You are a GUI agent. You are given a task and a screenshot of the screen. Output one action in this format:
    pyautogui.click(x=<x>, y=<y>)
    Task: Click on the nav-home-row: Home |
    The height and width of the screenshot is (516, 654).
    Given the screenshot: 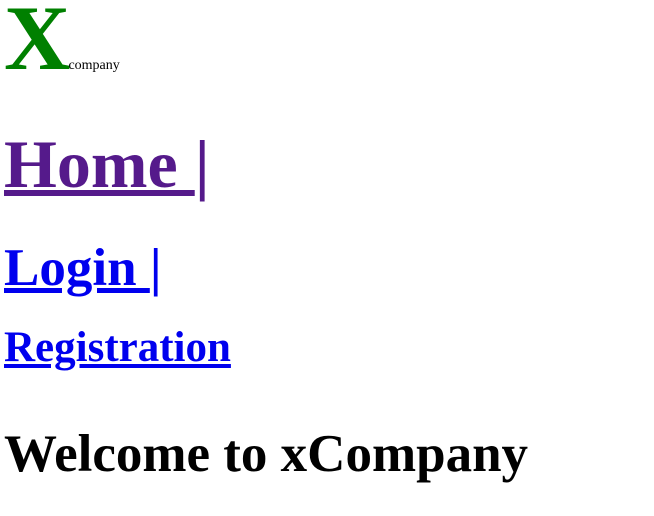 What is the action you would take?
    pyautogui.click(x=107, y=164)
    